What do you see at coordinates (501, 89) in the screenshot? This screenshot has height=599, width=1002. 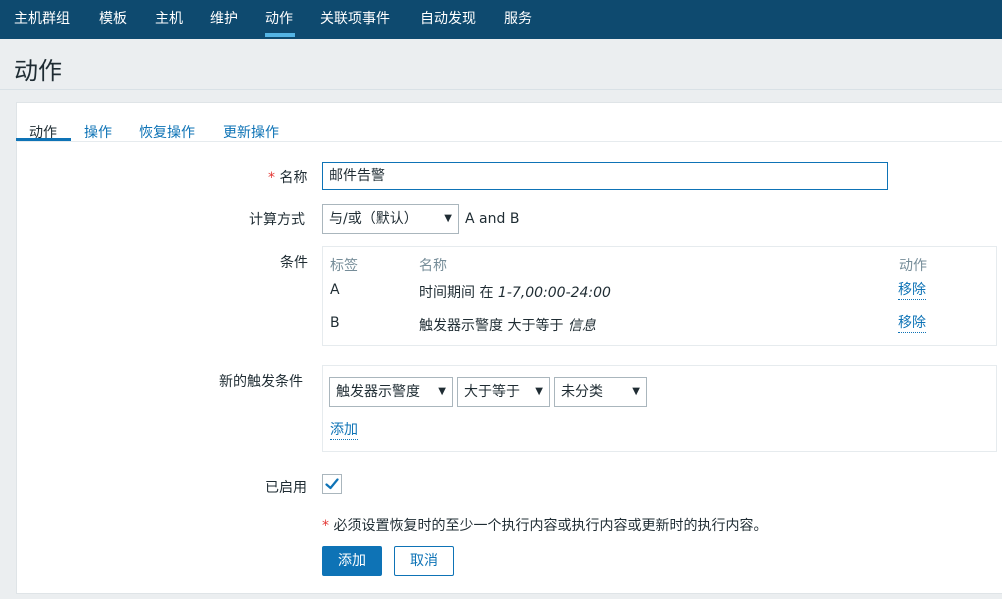 I see `title-divider` at bounding box center [501, 89].